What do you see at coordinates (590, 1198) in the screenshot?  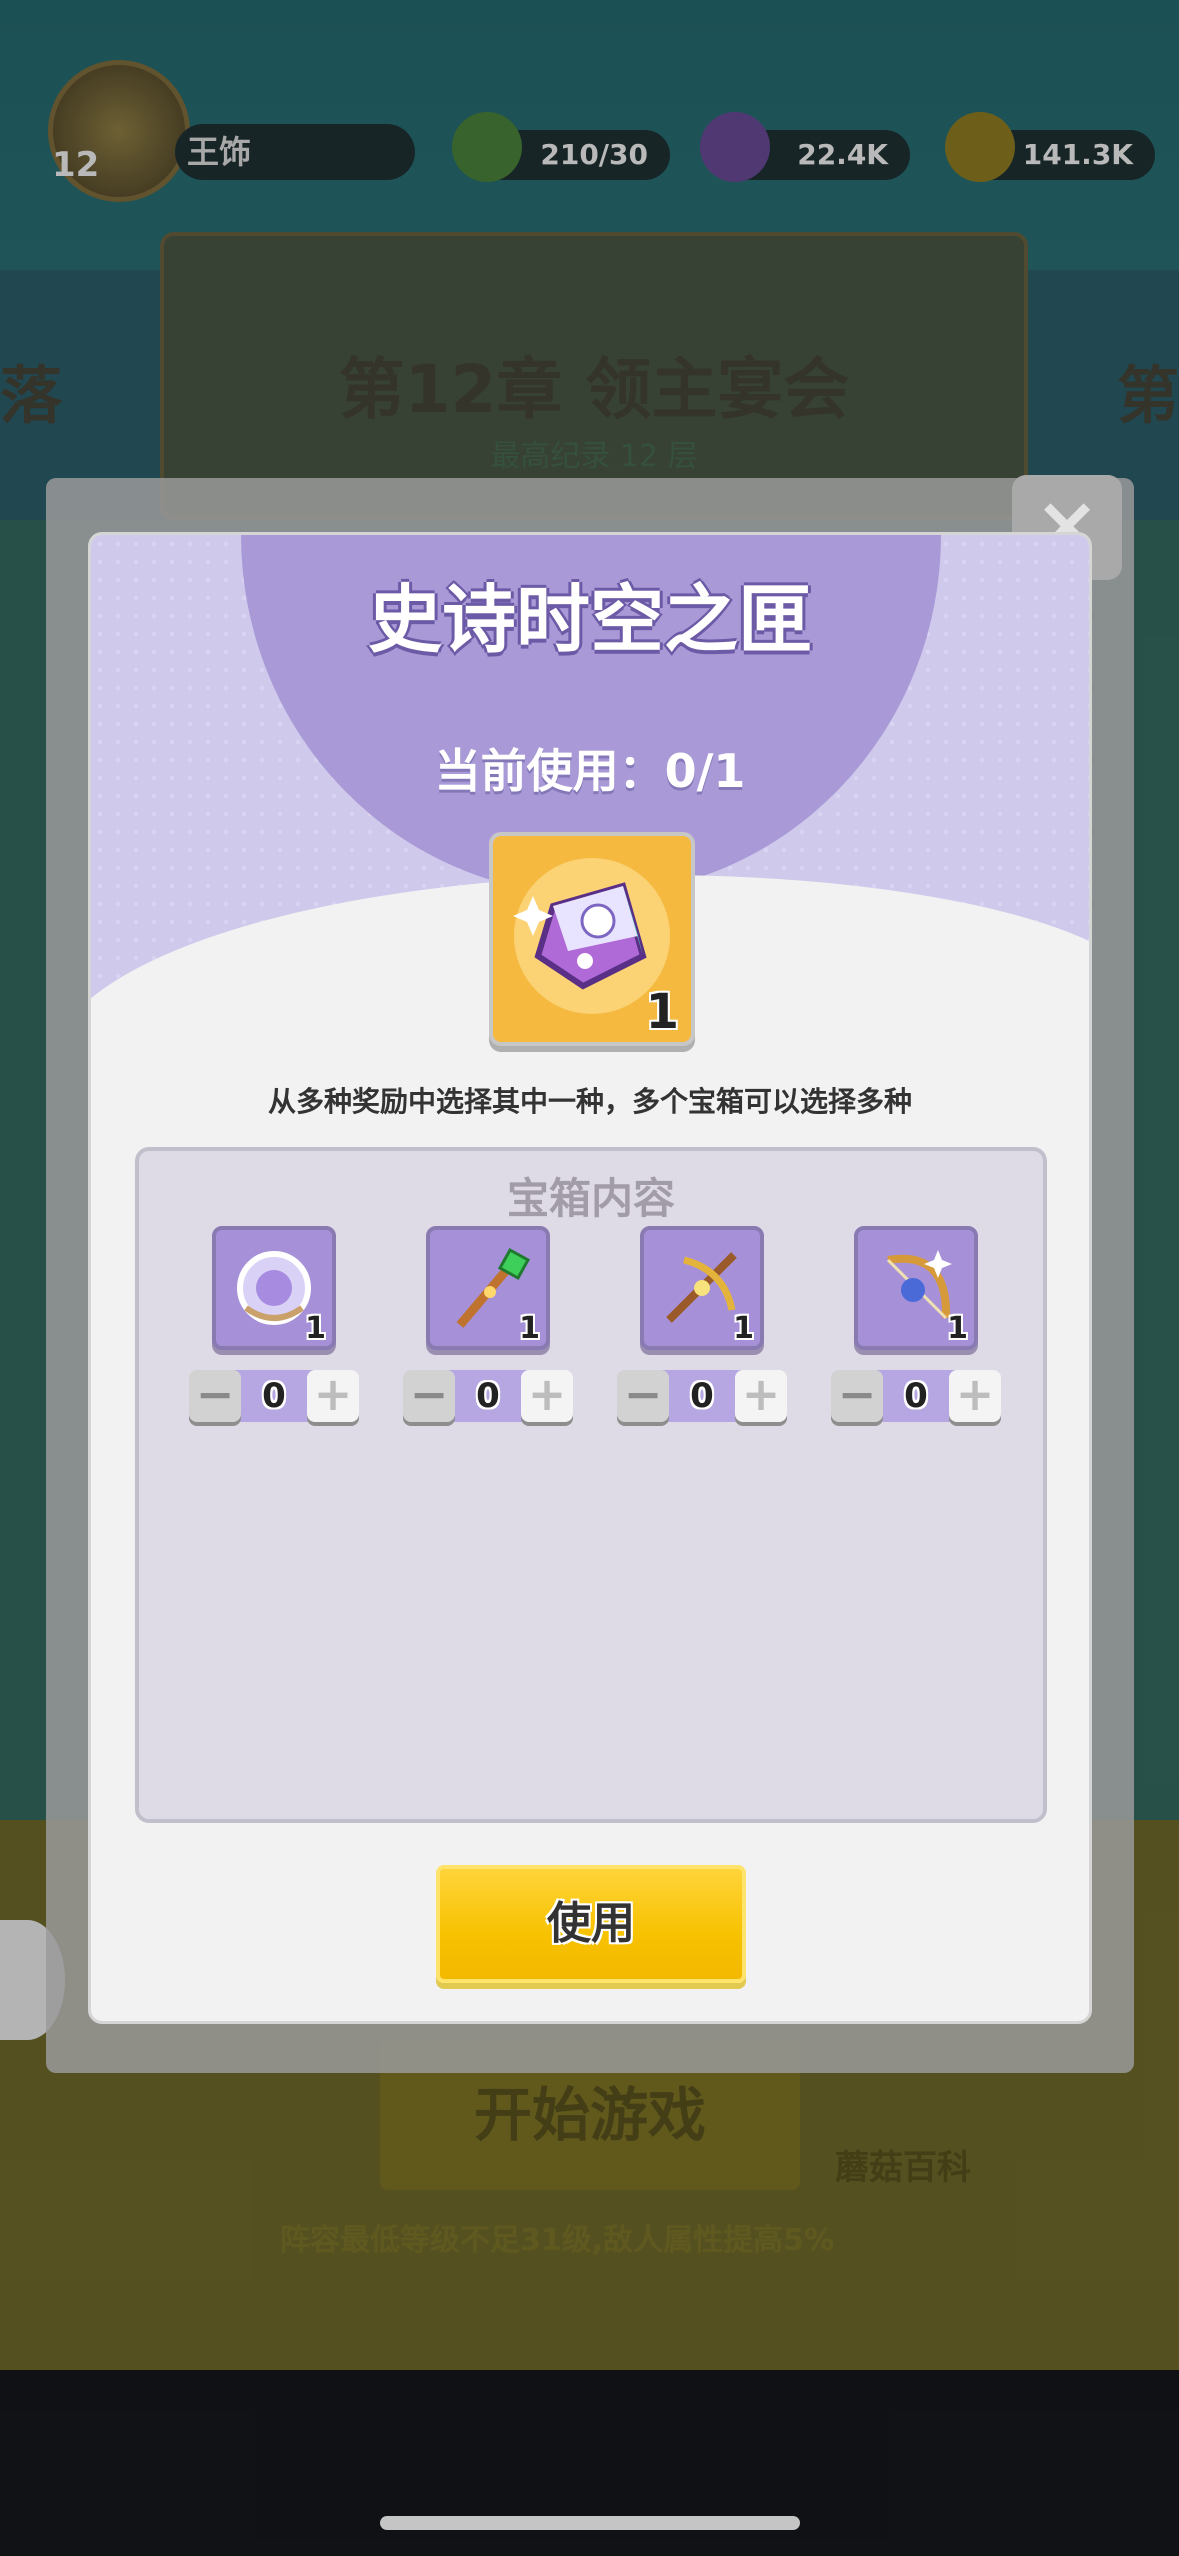 I see `contents-title: 宝箱内容` at bounding box center [590, 1198].